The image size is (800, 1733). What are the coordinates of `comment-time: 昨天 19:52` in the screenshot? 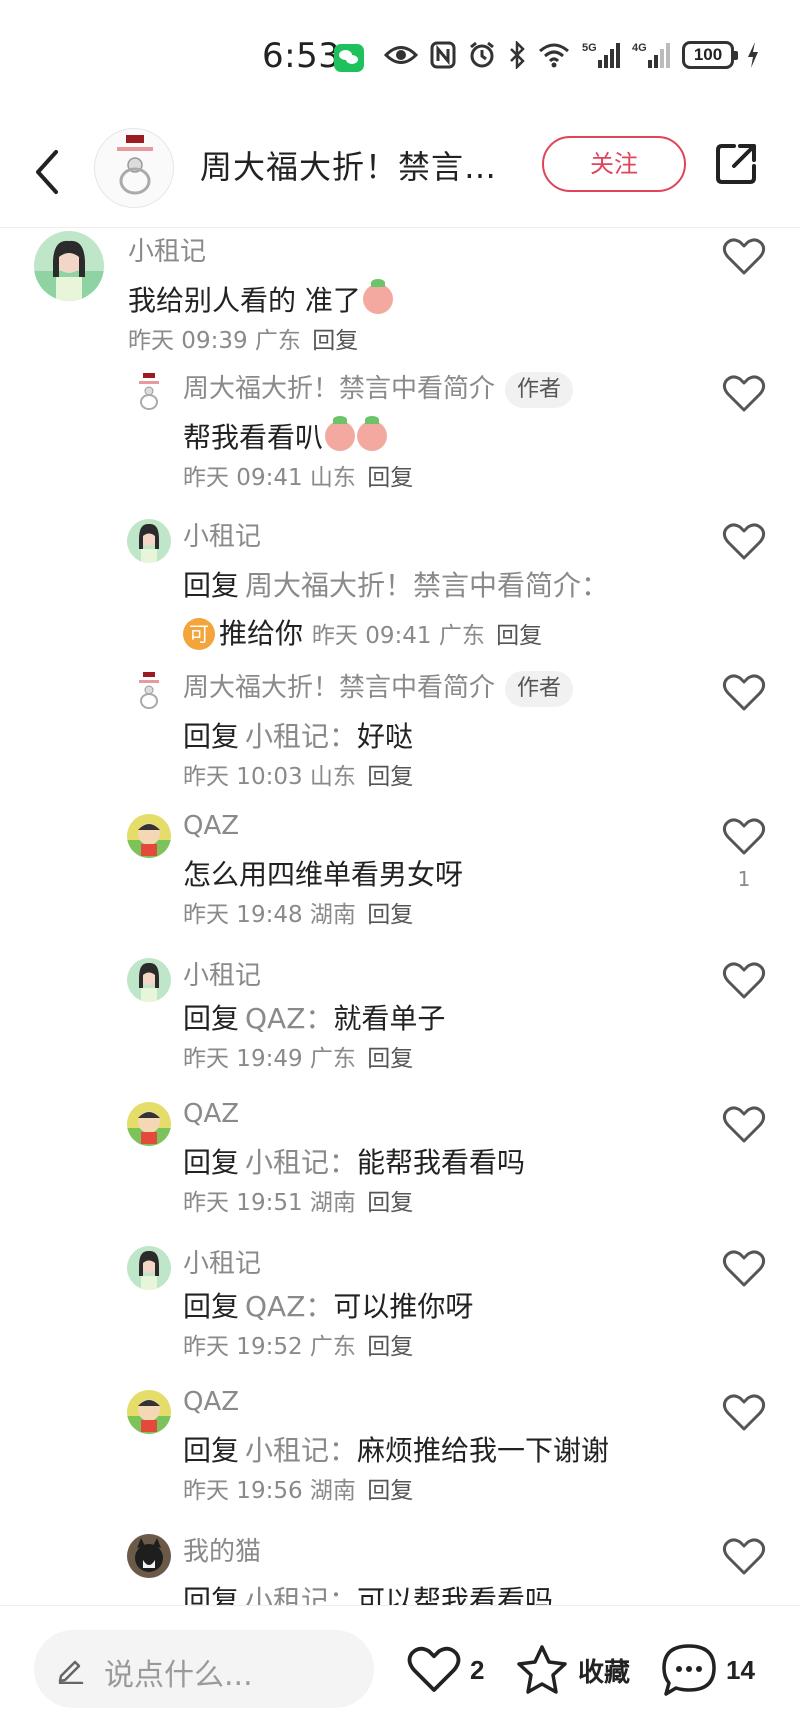 It's located at (243, 1347).